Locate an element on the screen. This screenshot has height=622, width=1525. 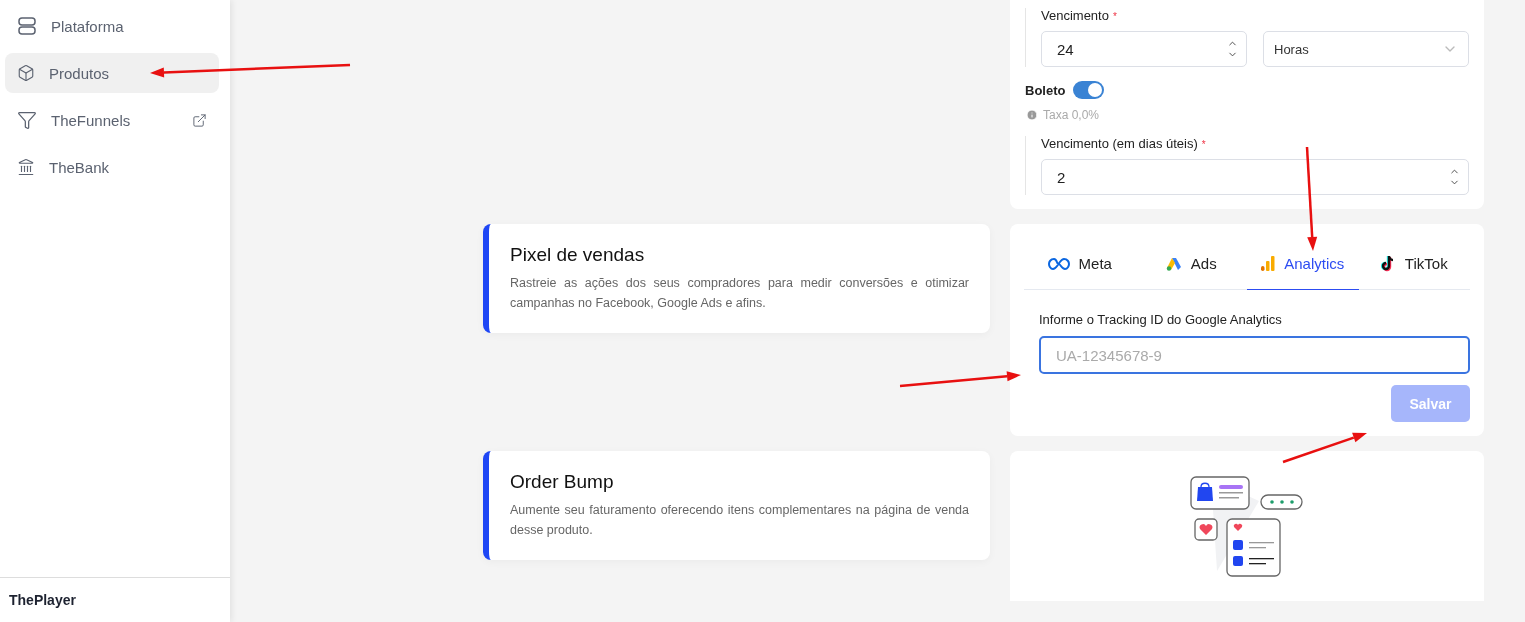
bank-icon is located at coordinates (26, 167).